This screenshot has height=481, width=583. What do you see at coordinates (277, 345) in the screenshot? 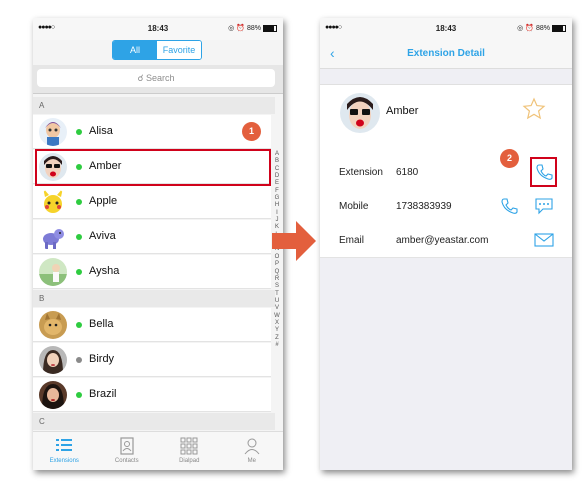
I see `index-letter: #` at bounding box center [277, 345].